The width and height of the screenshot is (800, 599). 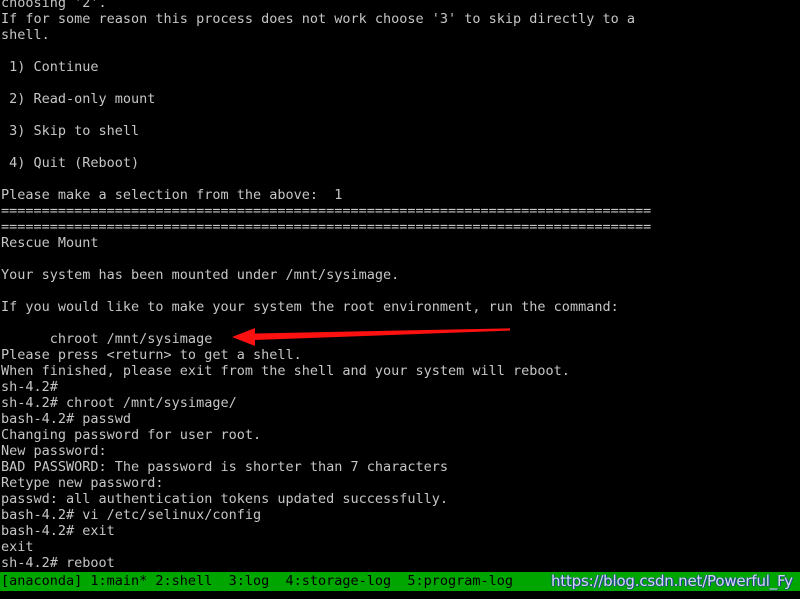 What do you see at coordinates (400, 387) in the screenshot?
I see `shell-prompt-line: sh-4.2#` at bounding box center [400, 387].